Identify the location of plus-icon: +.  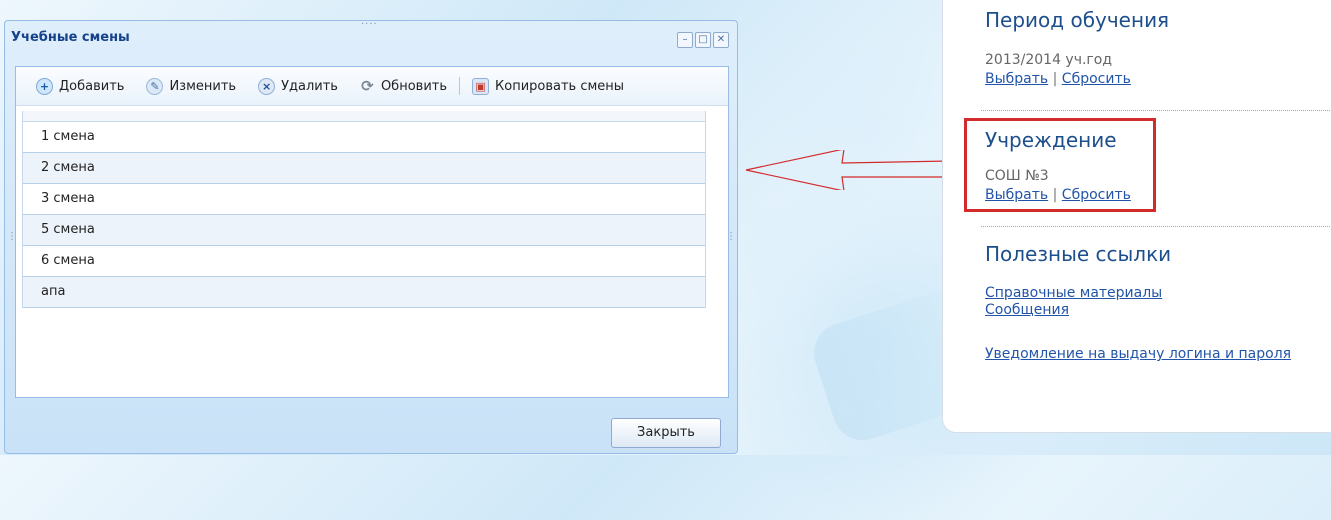
(44, 86).